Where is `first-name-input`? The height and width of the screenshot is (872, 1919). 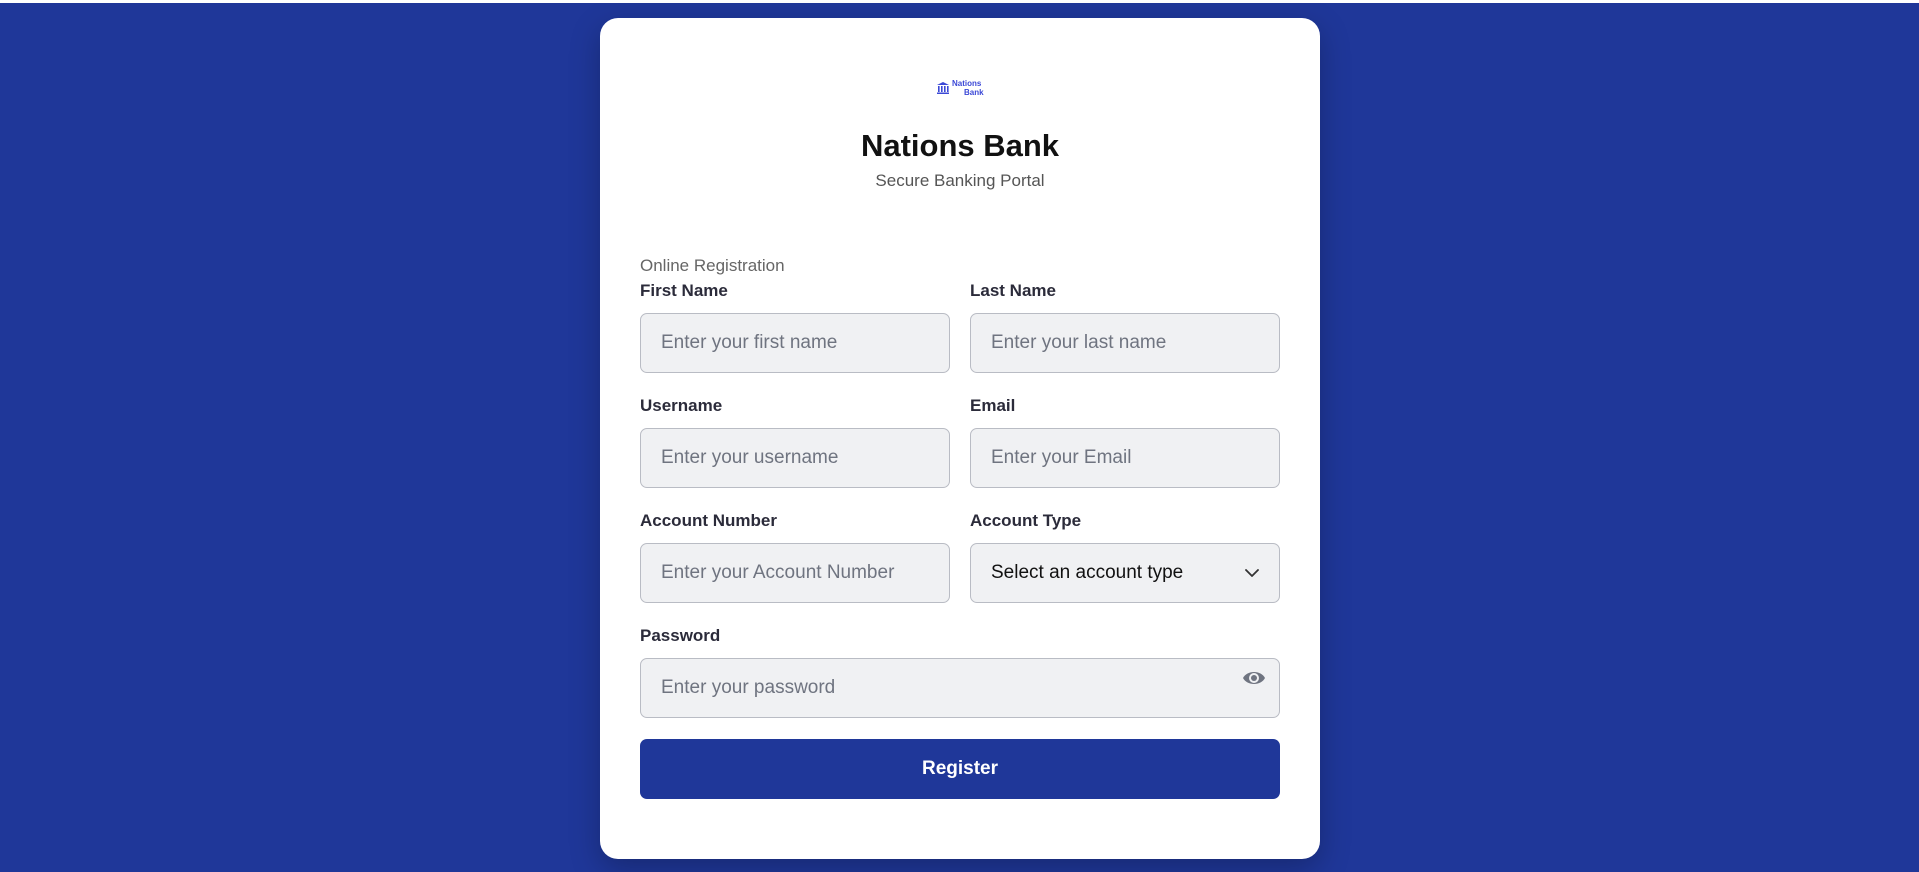
first-name-input is located at coordinates (795, 343).